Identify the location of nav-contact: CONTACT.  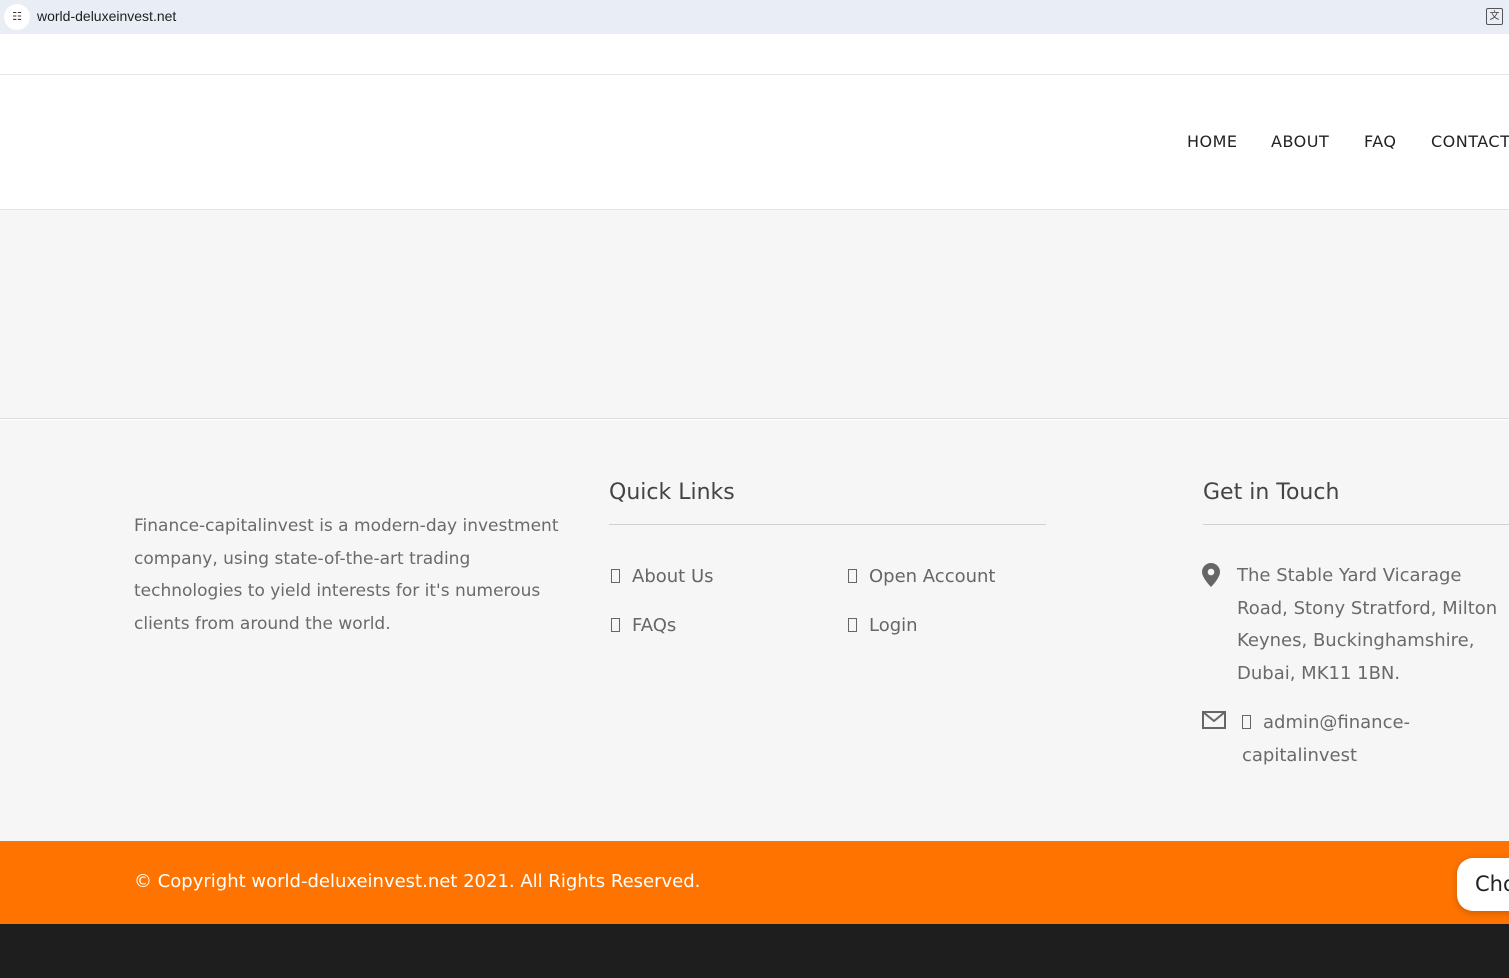
(1470, 141).